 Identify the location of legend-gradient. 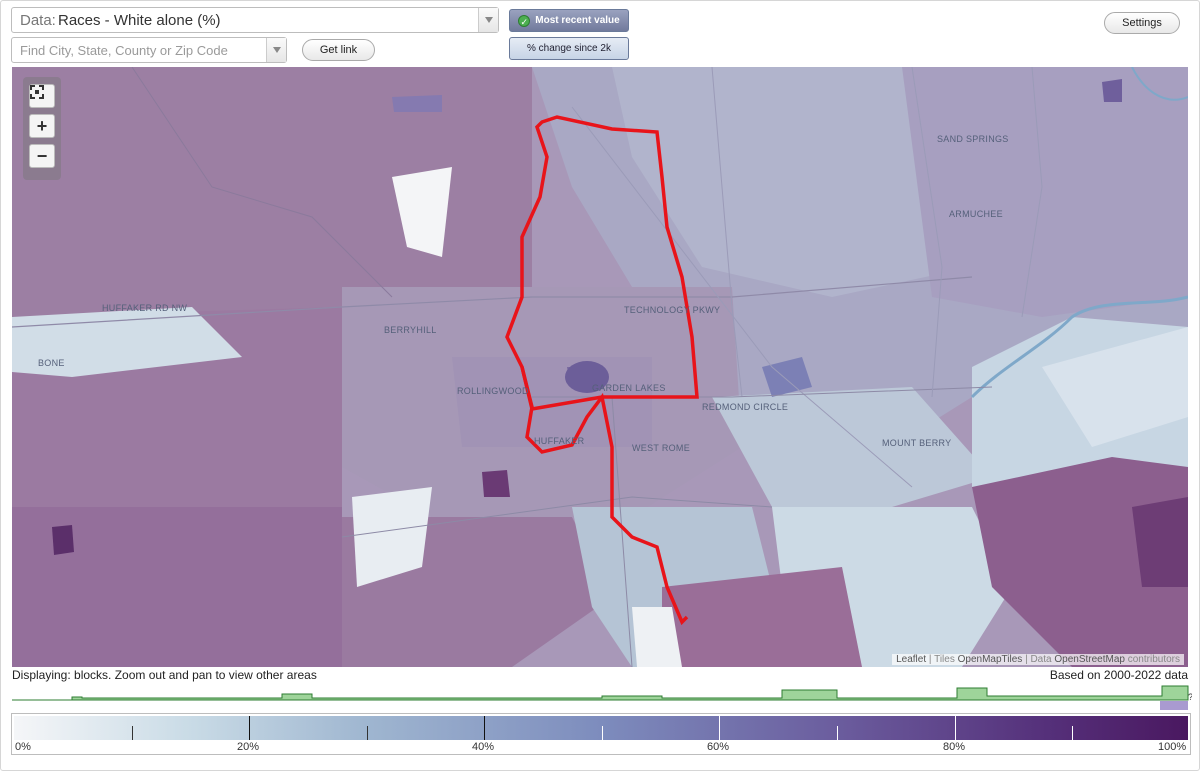
(601, 728).